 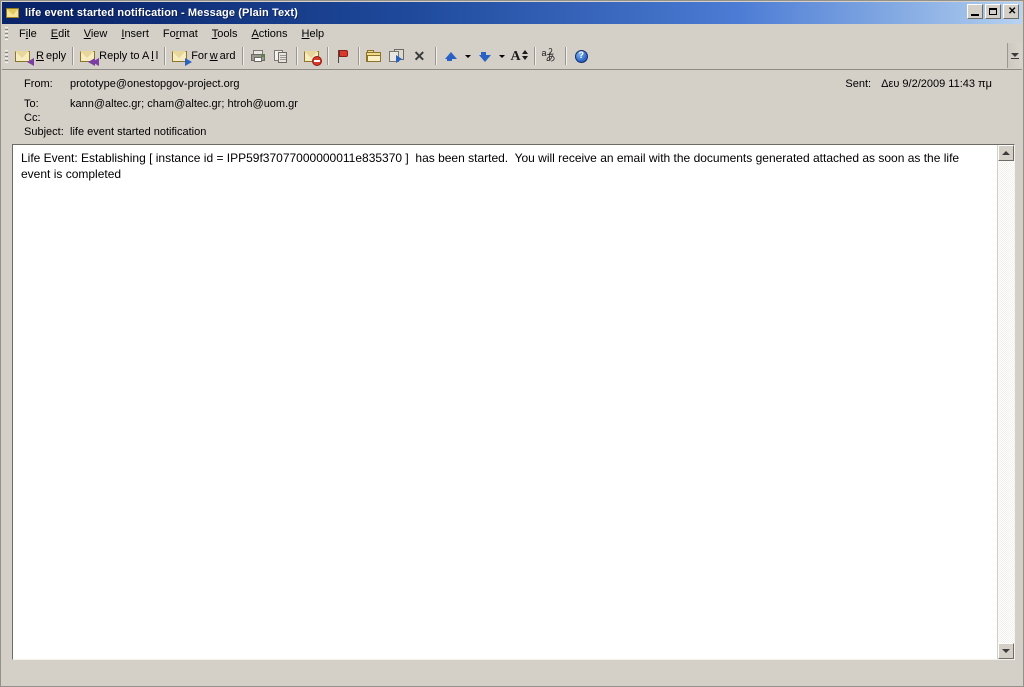 I want to click on block-sender-button, so click(x=312, y=56).